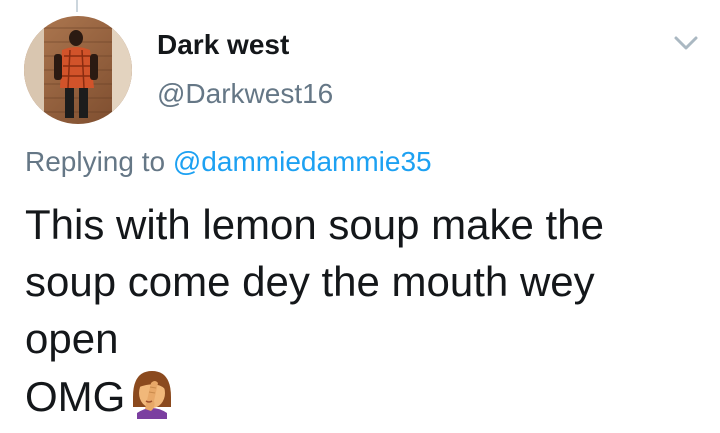  What do you see at coordinates (77, 6) in the screenshot?
I see `thread-connector-line` at bounding box center [77, 6].